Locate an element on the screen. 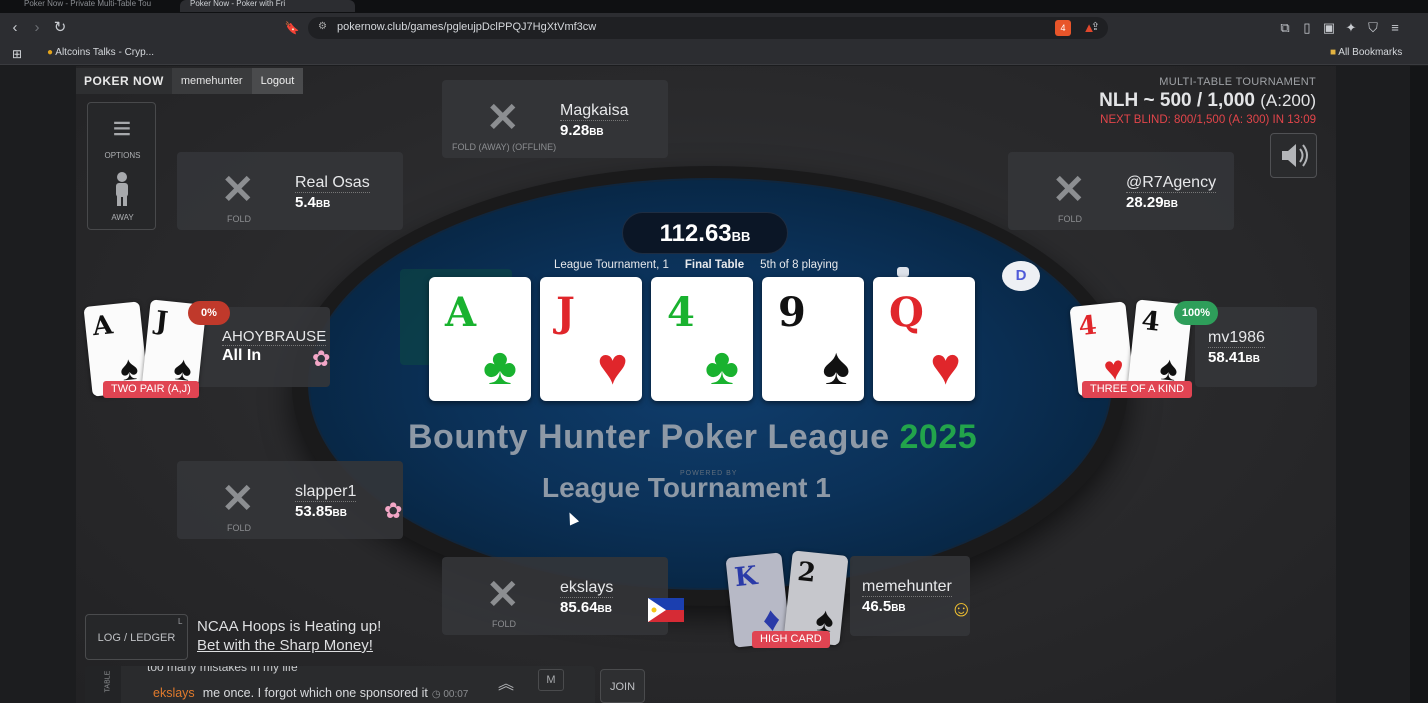 The height and width of the screenshot is (703, 1428). log-ledger-button: LOG / LEDGER is located at coordinates (136, 637).